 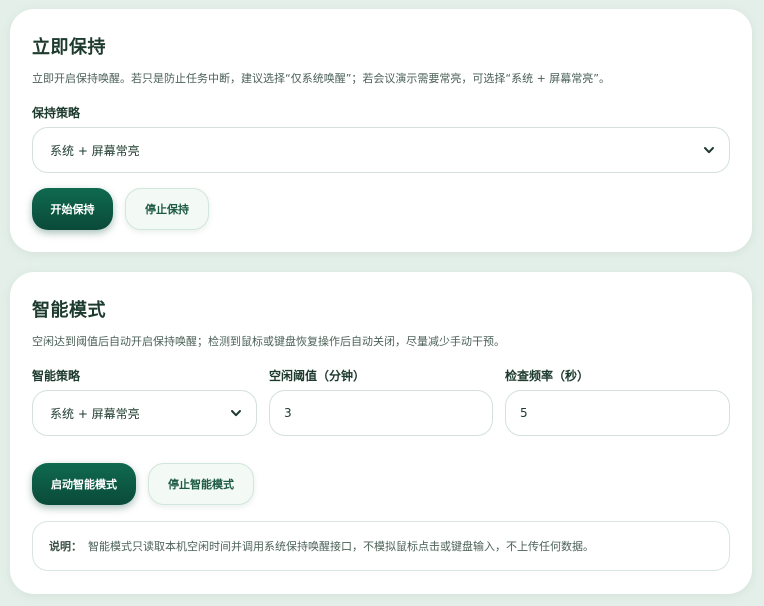 What do you see at coordinates (69, 47) in the screenshot?
I see `keep-now-title: 立即保持` at bounding box center [69, 47].